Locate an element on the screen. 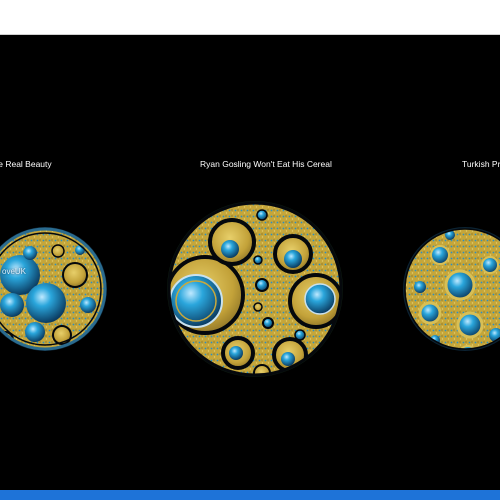  artwork-1-title: ve Real Beauty is located at coordinates (26, 164).